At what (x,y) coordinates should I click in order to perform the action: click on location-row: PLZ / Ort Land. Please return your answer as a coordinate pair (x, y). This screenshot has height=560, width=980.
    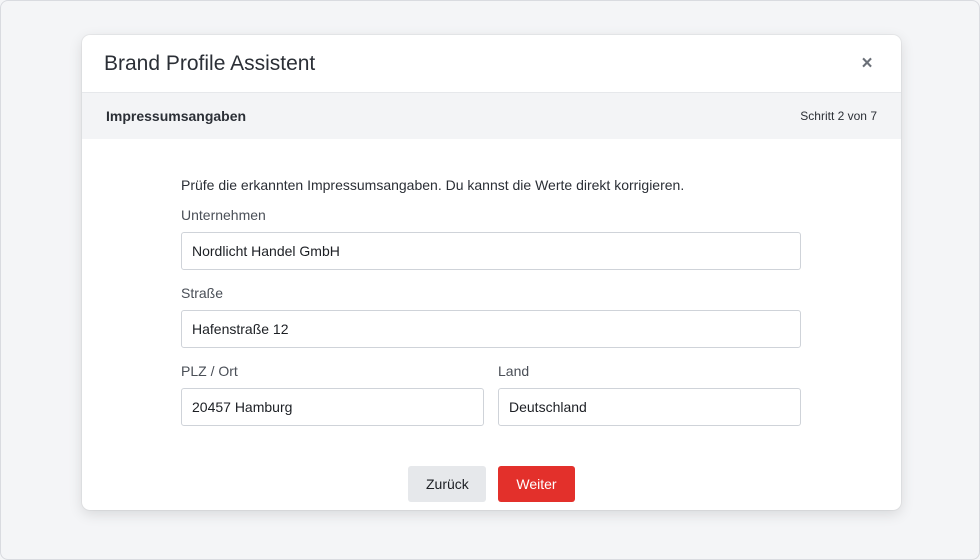
    Looking at the image, I should click on (541, 387).